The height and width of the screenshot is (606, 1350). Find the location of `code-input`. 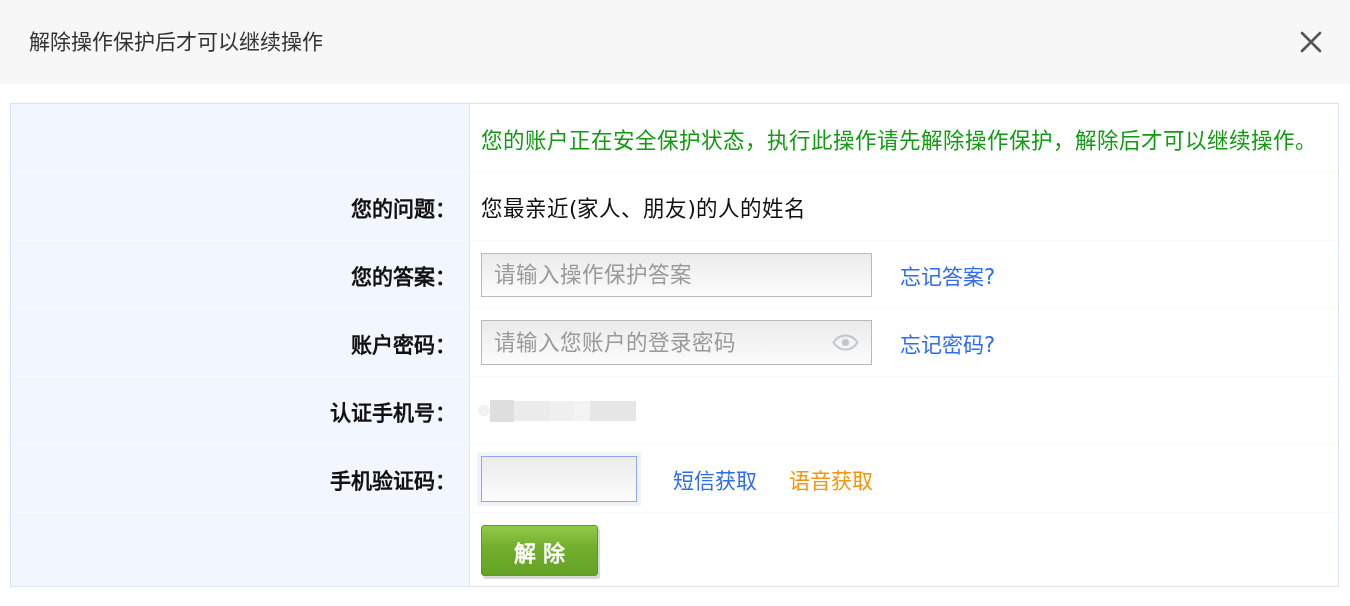

code-input is located at coordinates (559, 478).